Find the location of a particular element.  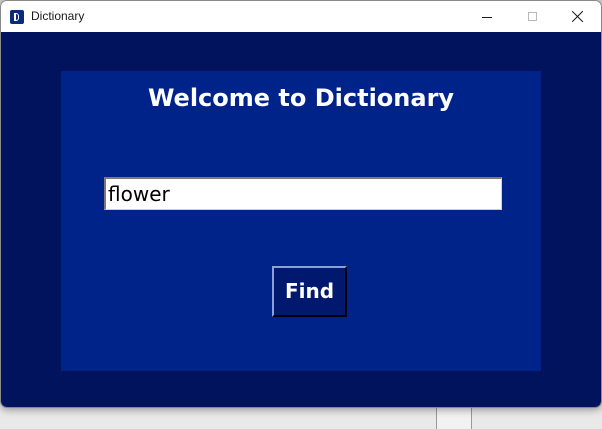

find-button: Find is located at coordinates (309, 291).